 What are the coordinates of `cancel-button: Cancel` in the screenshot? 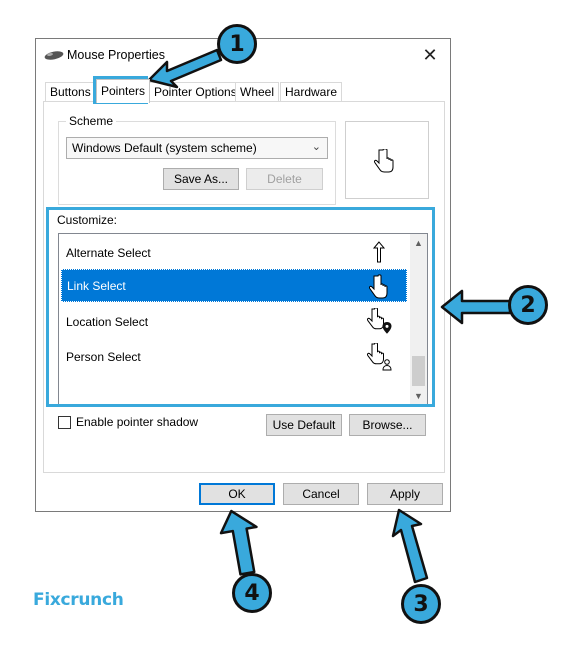 It's located at (321, 494).